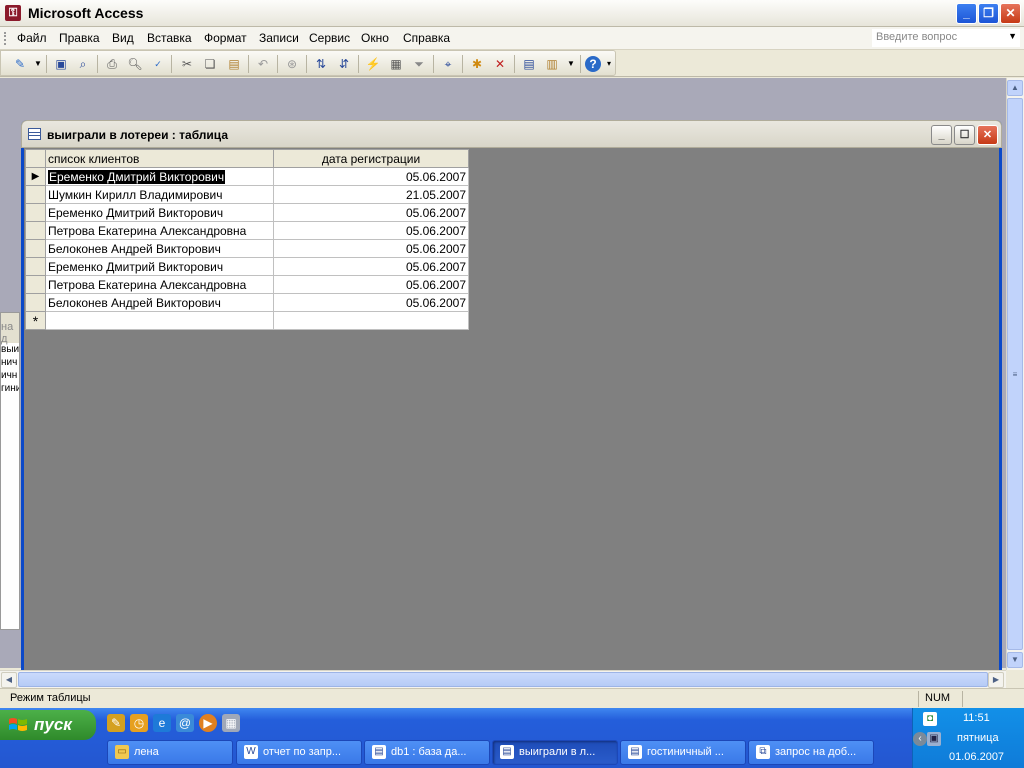  Describe the element at coordinates (9, 680) in the screenshot. I see `scroll-left-icon: ◀` at that location.